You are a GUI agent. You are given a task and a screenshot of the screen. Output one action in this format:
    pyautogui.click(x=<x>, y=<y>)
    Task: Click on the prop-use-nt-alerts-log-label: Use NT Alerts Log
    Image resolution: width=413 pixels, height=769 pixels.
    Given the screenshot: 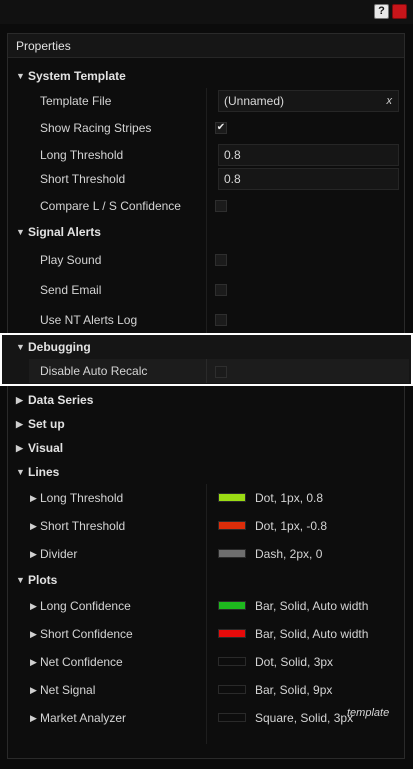 What is the action you would take?
    pyautogui.click(x=89, y=320)
    